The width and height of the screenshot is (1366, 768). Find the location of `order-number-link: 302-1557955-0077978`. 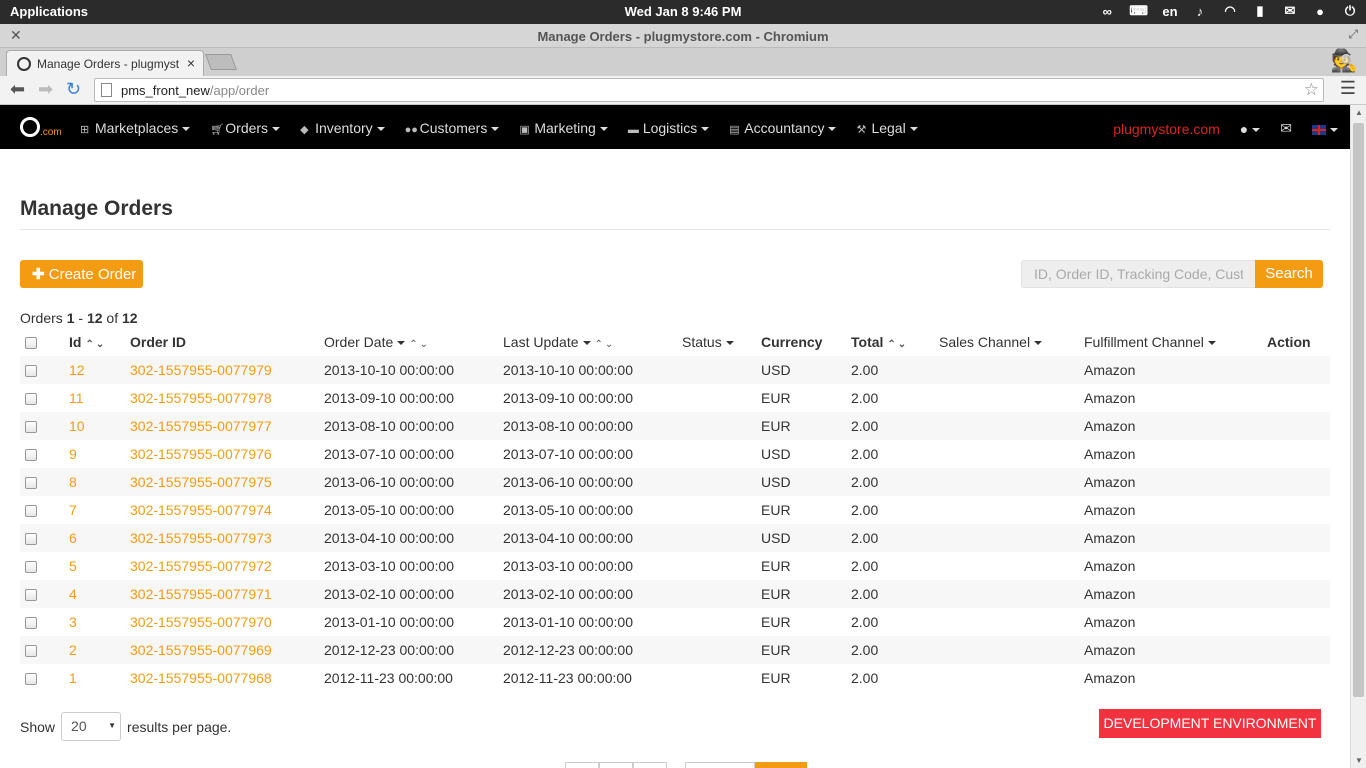

order-number-link: 302-1557955-0077978 is located at coordinates (201, 398).